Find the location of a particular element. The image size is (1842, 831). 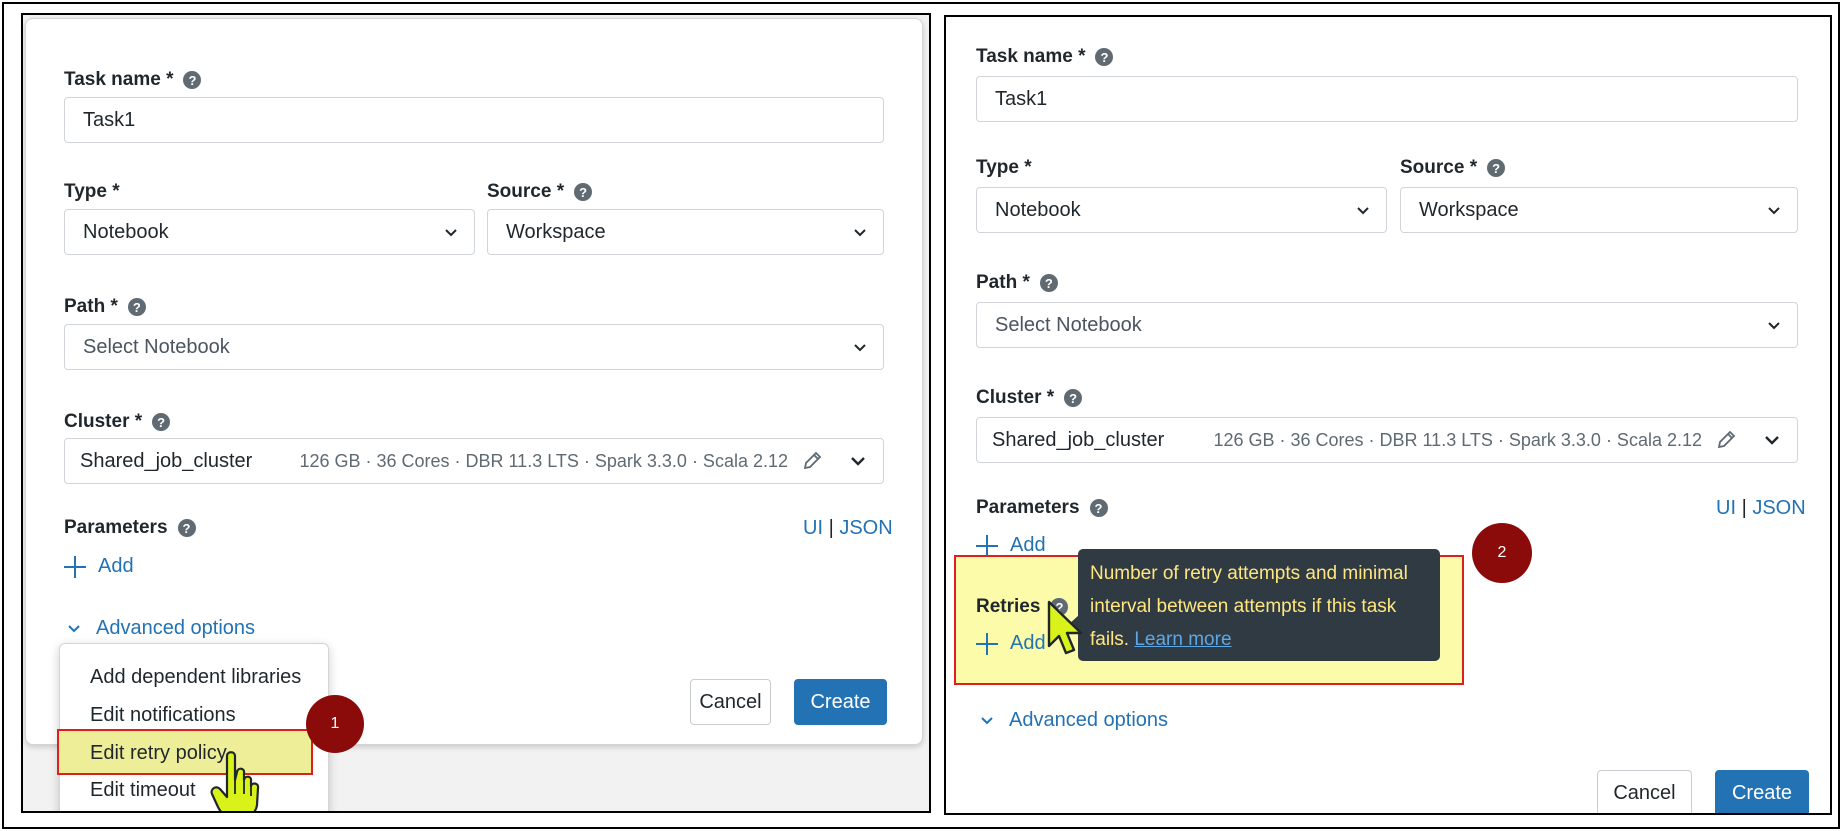

add-retry-button: Add is located at coordinates (1011, 643).